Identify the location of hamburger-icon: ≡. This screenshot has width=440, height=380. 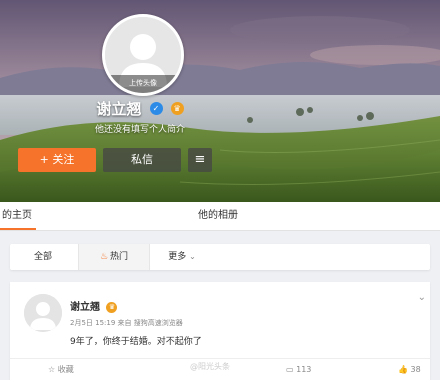
(200, 159).